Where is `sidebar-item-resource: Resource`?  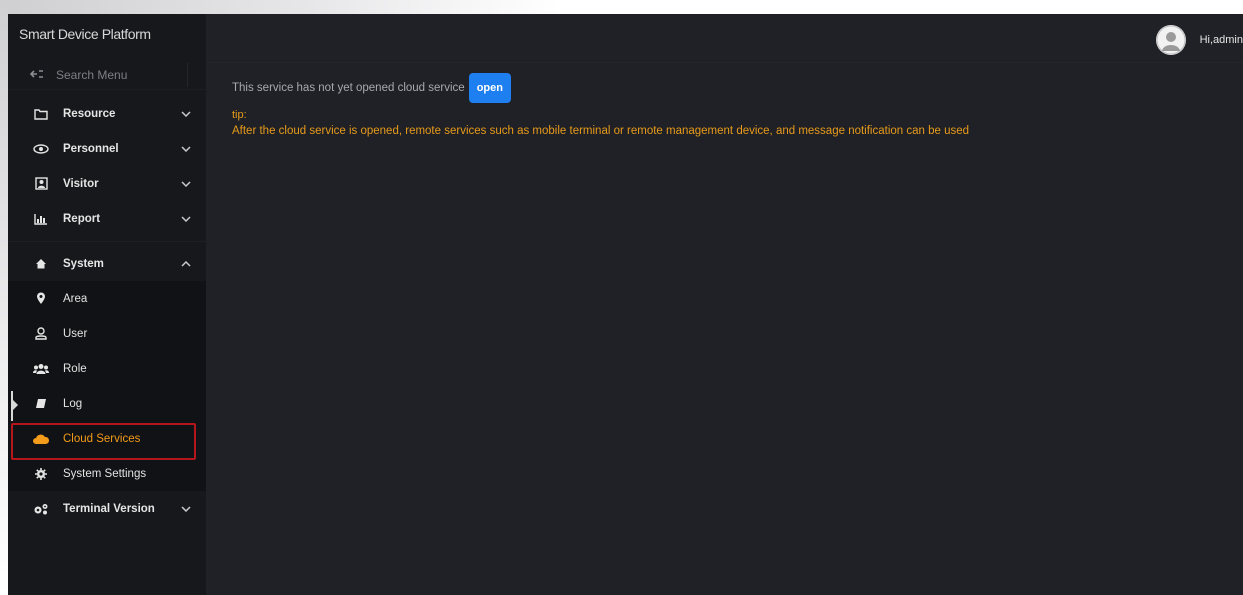 sidebar-item-resource: Resource is located at coordinates (107, 113).